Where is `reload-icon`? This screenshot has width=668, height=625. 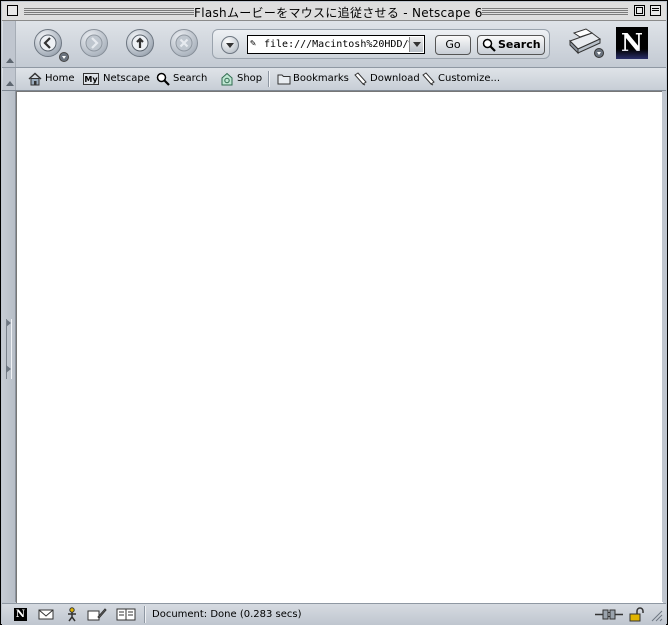 reload-icon is located at coordinates (140, 43).